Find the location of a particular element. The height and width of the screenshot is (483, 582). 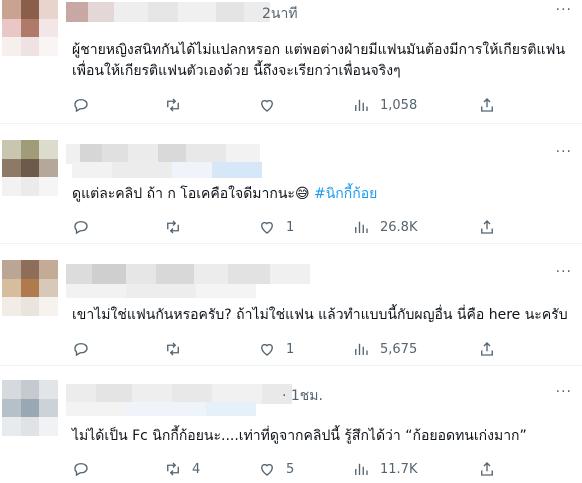

tweet-actions: 1 26.8K is located at coordinates (322, 227).